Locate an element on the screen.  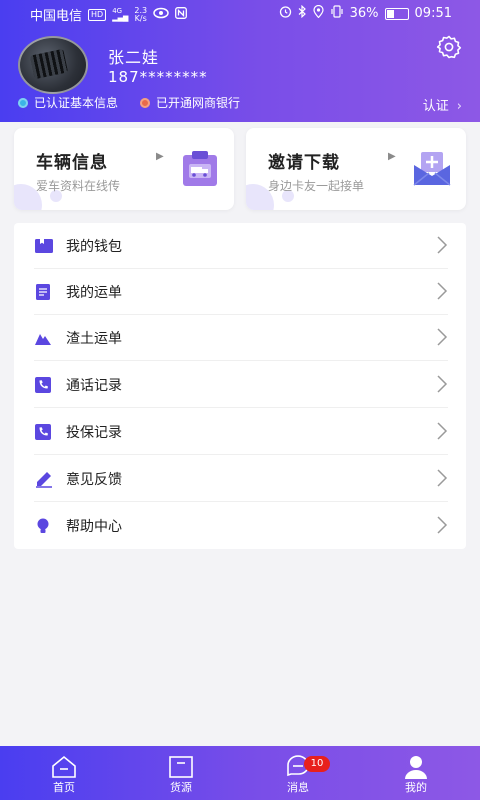
alarm-icon is located at coordinates (285, 13).